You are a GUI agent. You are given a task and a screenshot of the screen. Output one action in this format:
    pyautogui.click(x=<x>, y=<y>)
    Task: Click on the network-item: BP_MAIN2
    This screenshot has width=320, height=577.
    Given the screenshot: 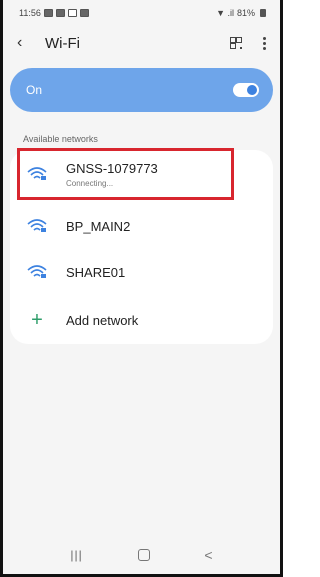 What is the action you would take?
    pyautogui.click(x=141, y=226)
    